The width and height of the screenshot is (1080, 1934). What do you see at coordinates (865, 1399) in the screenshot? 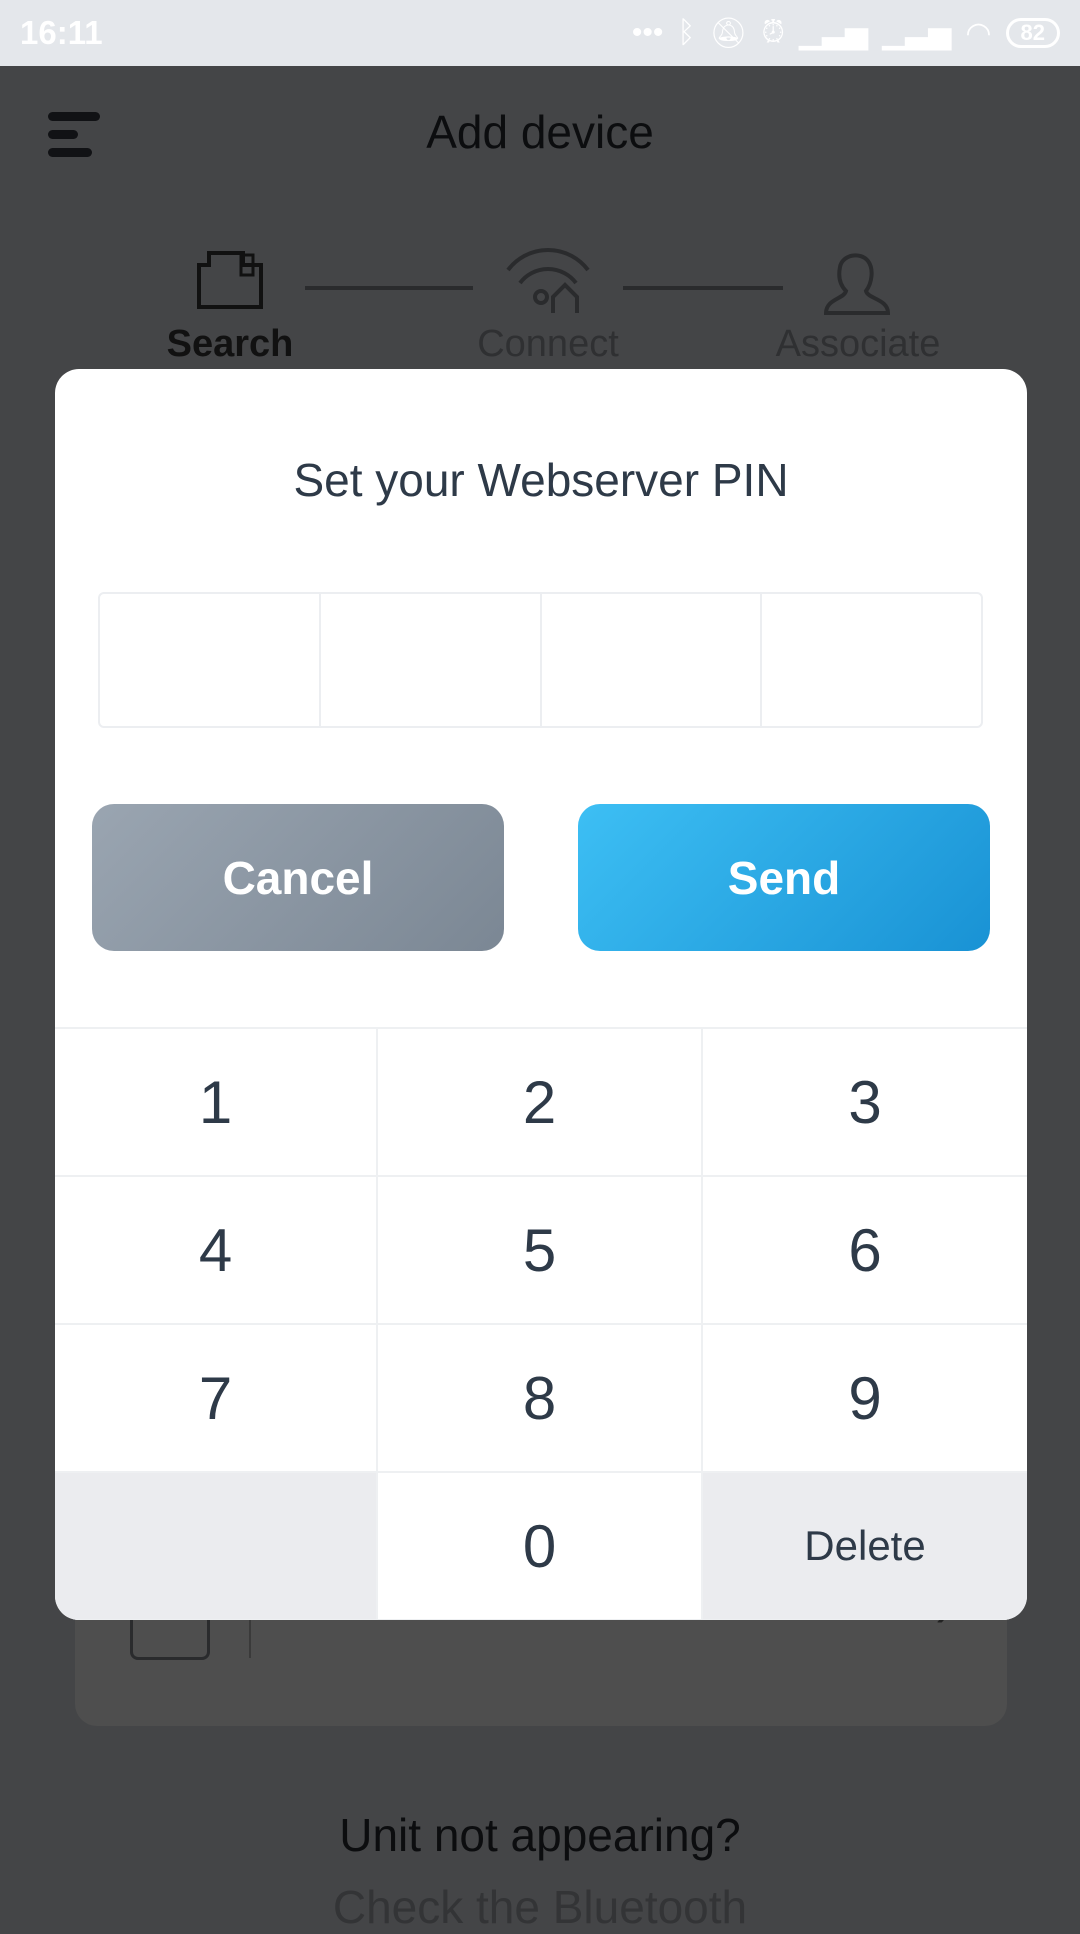
I see `key-9: 9` at bounding box center [865, 1399].